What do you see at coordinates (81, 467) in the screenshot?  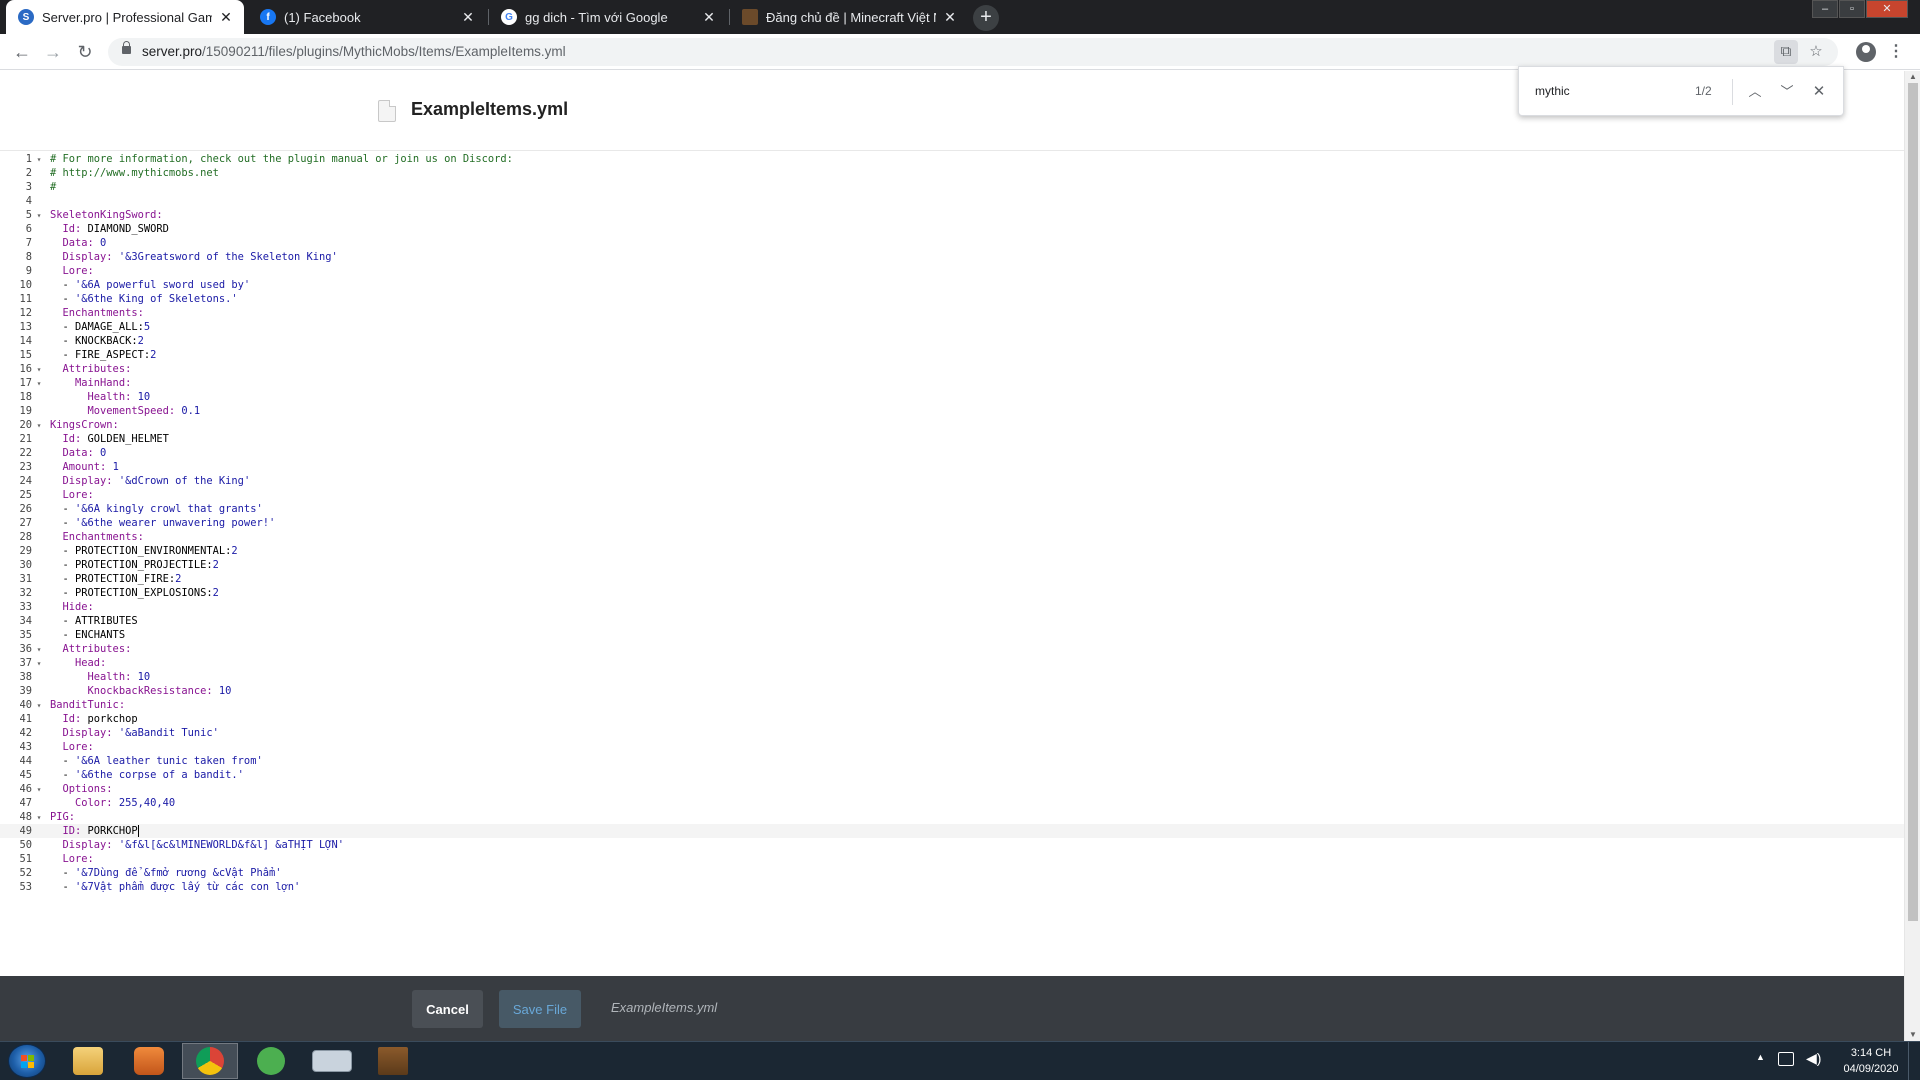 I see `code-text: Amount: 1` at bounding box center [81, 467].